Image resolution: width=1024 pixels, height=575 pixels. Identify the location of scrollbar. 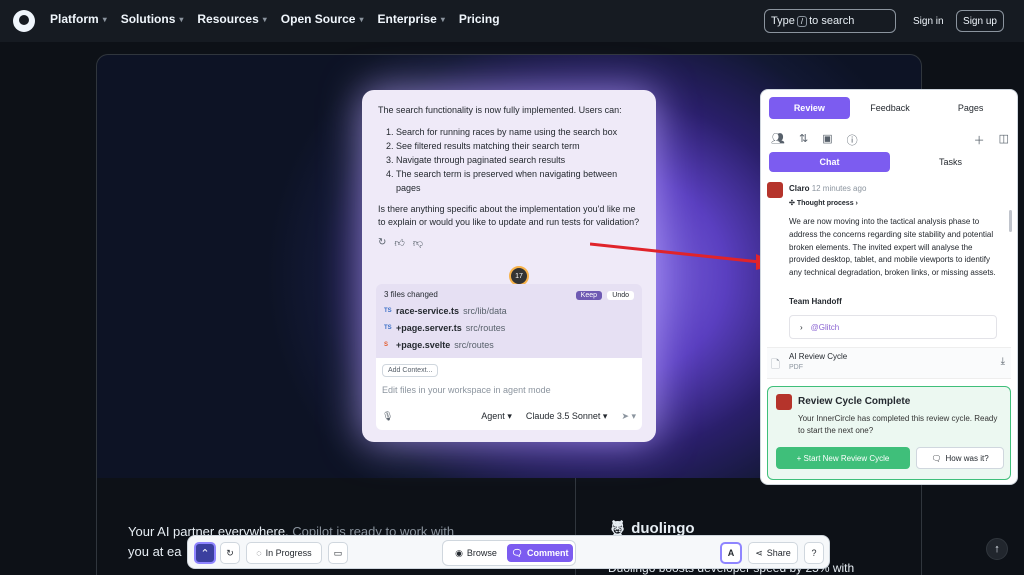
(1010, 221).